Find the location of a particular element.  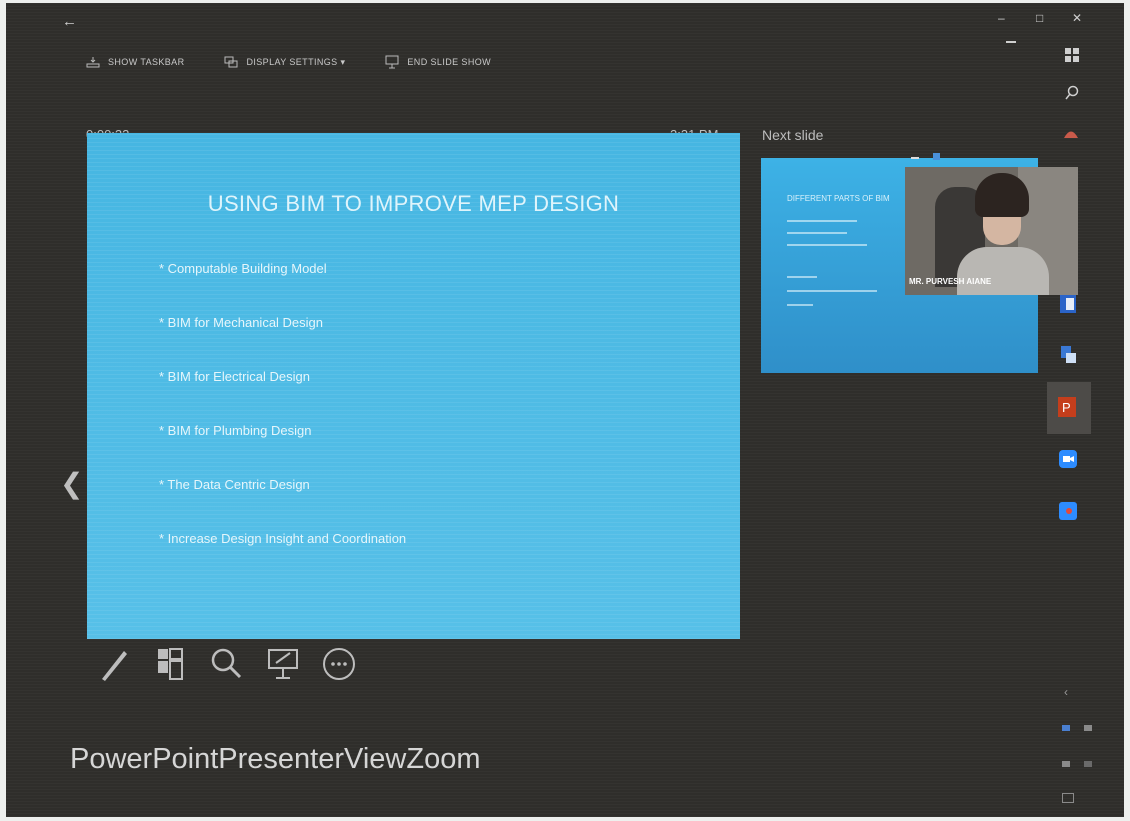

slide-bullet: * Computable Building Model is located at coordinates (243, 268).